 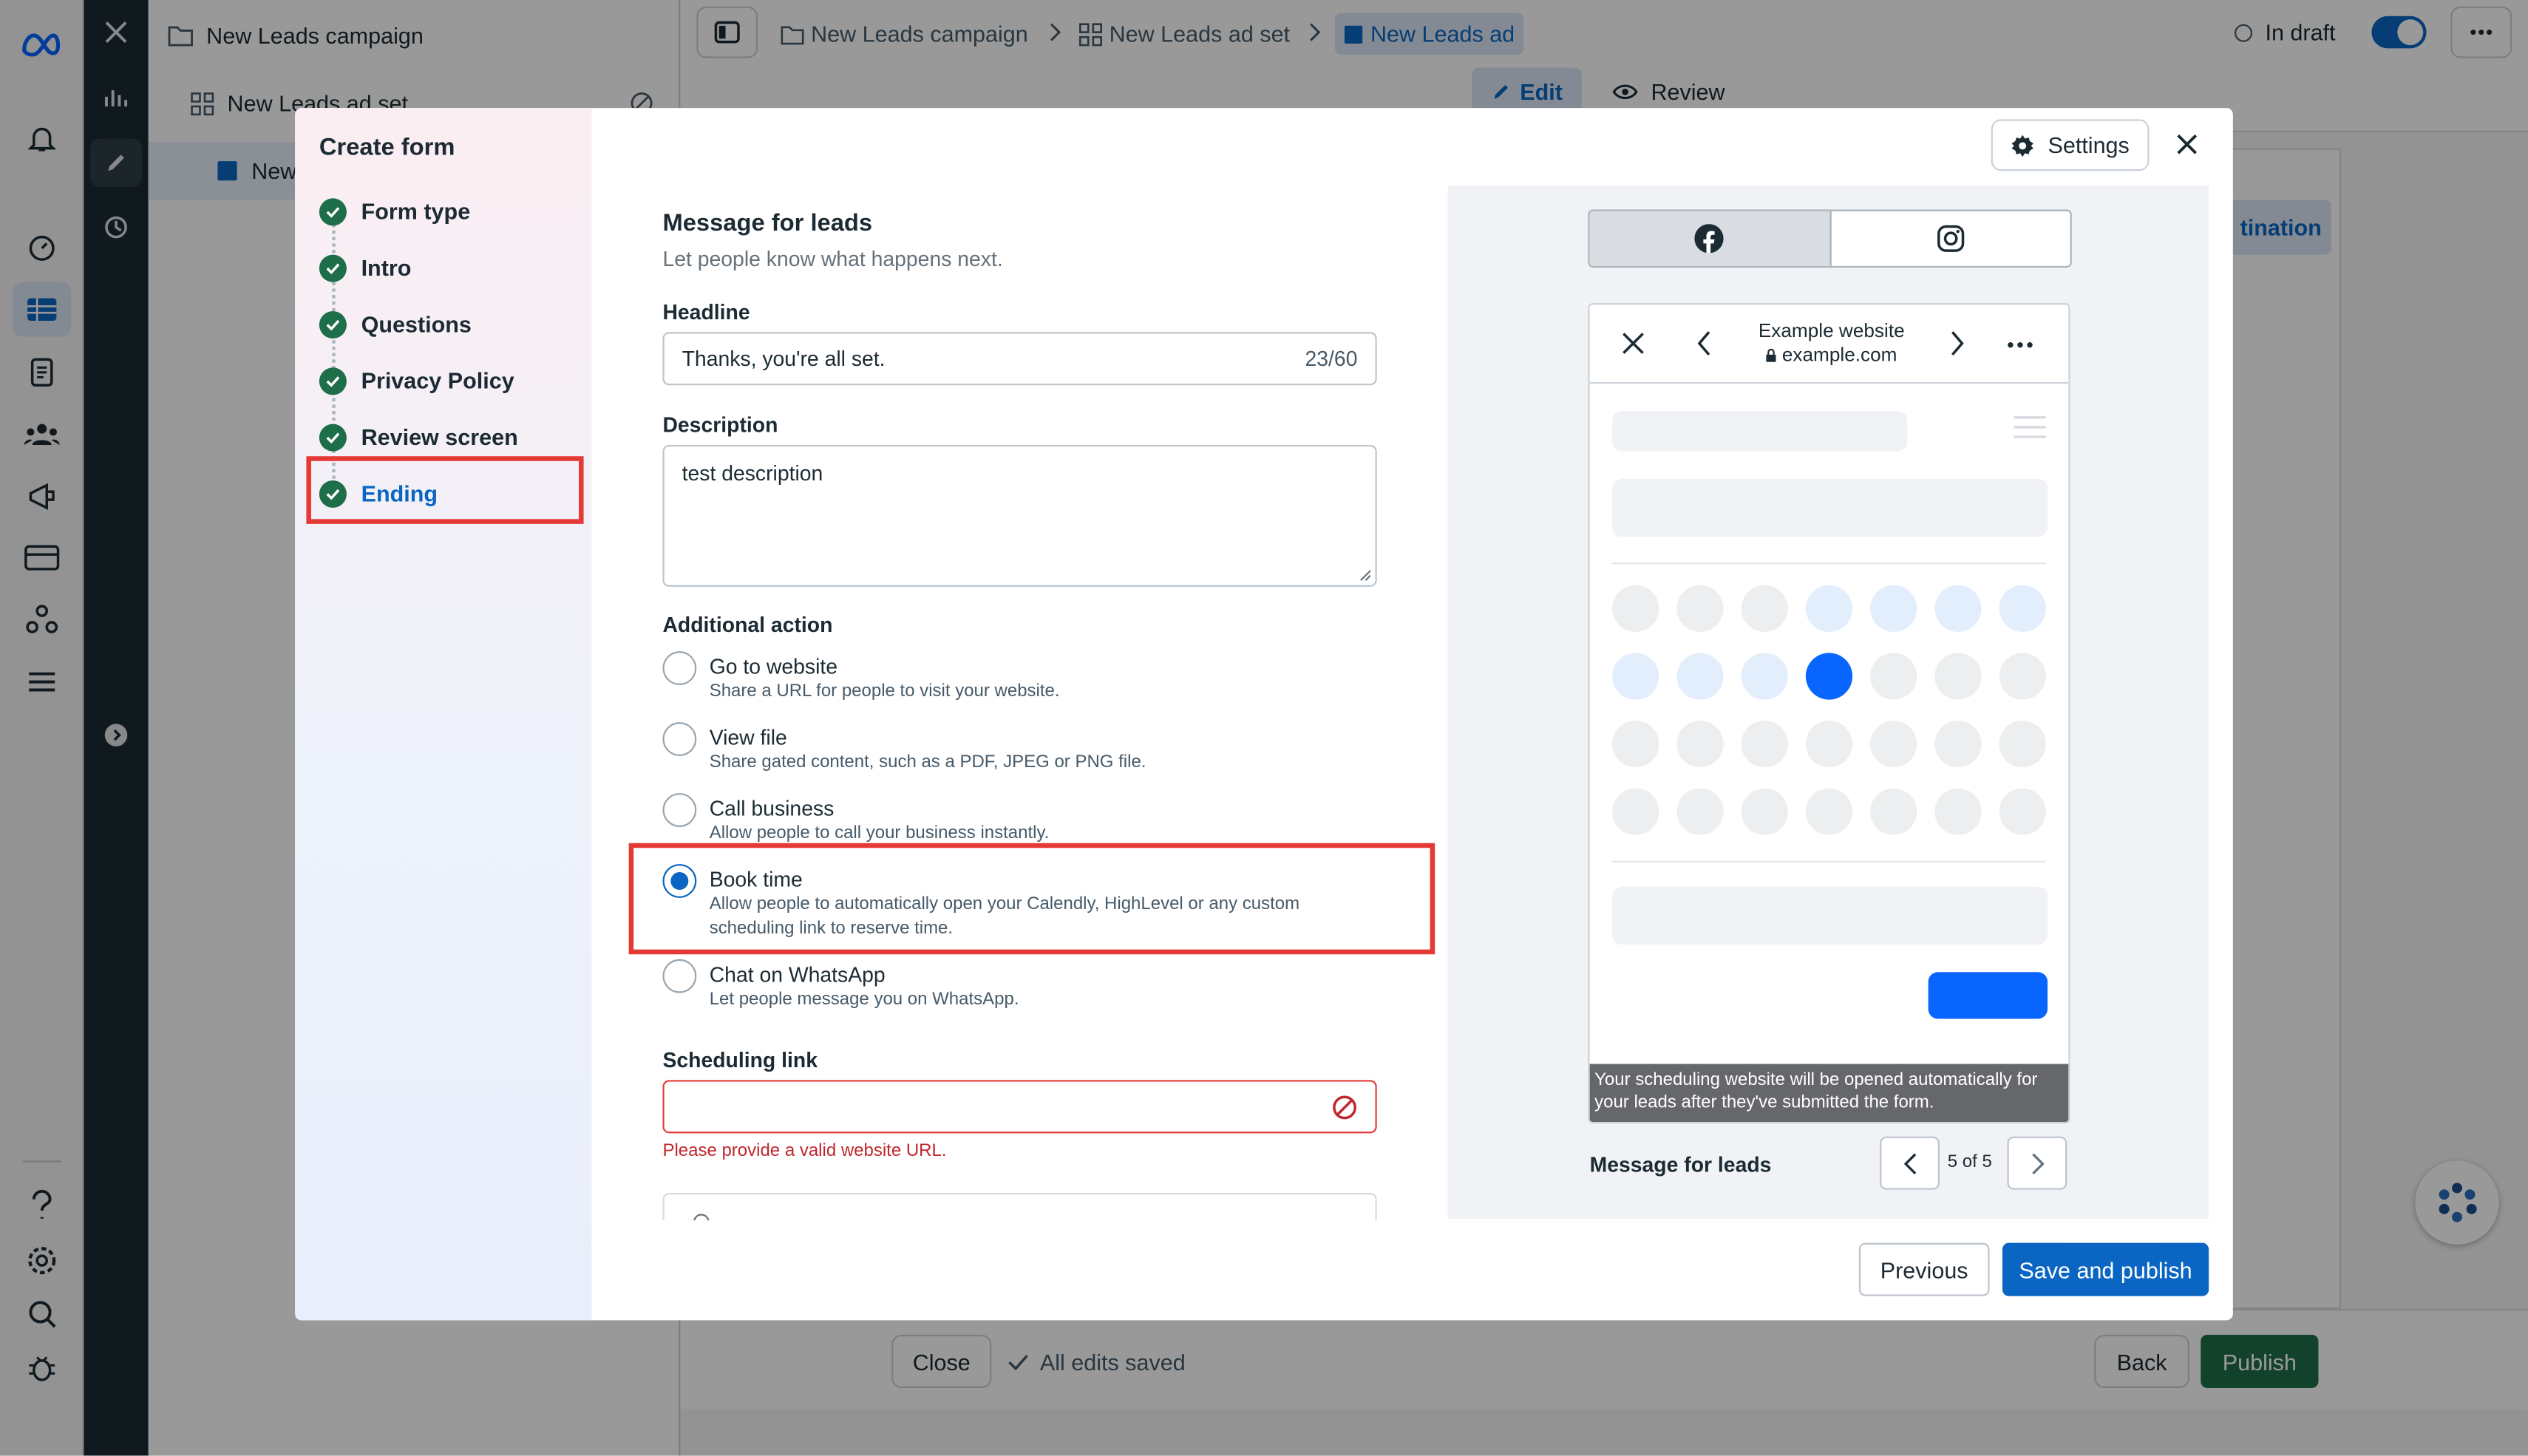 What do you see at coordinates (417, 323) in the screenshot?
I see `step-label: Questions` at bounding box center [417, 323].